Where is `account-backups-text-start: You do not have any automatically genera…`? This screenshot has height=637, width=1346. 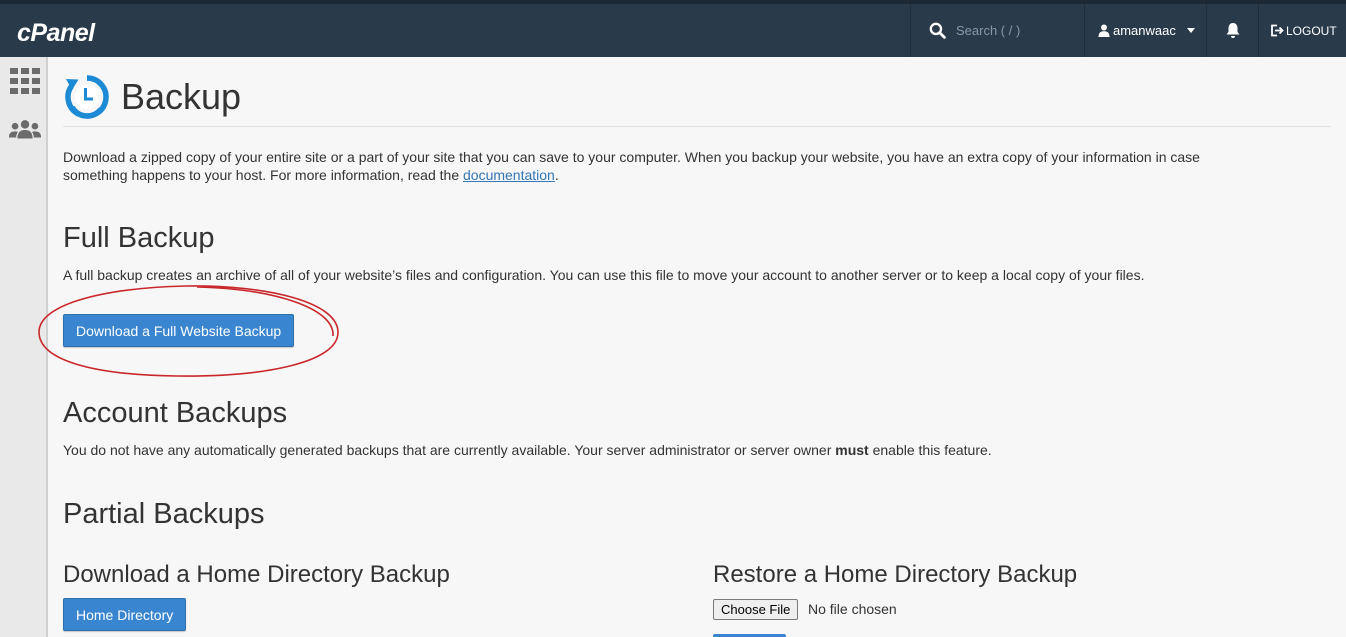
account-backups-text-start: You do not have any automatically genera… is located at coordinates (449, 450).